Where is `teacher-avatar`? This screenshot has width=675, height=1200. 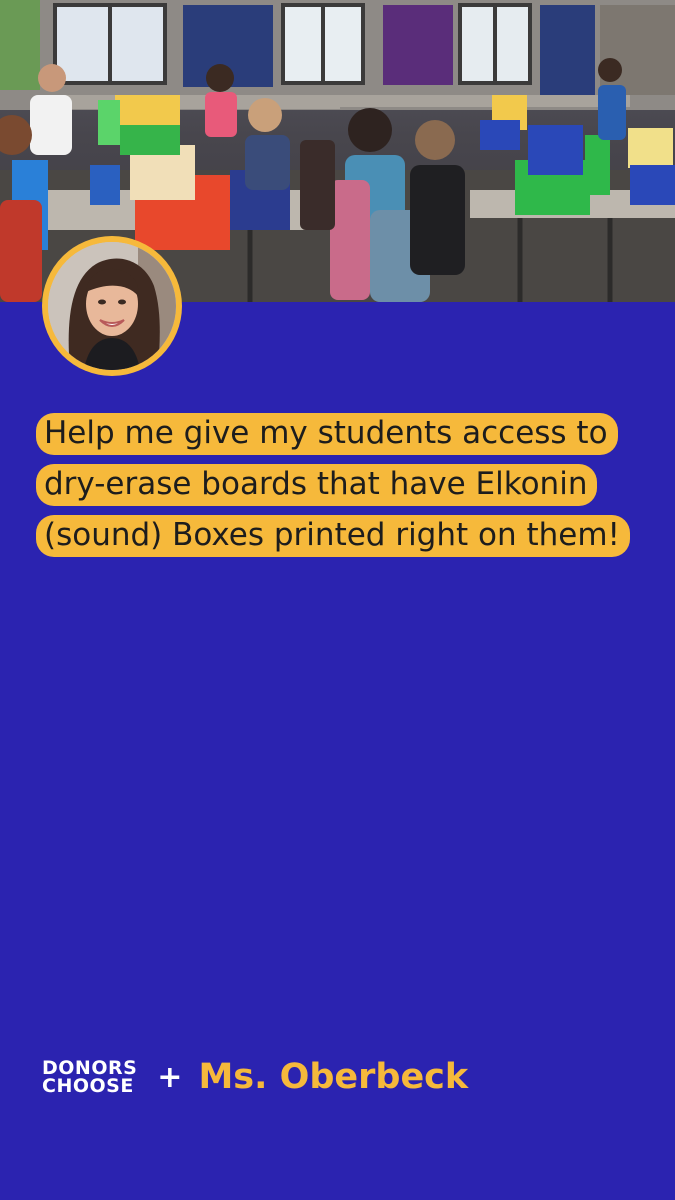
teacher-avatar is located at coordinates (112, 306).